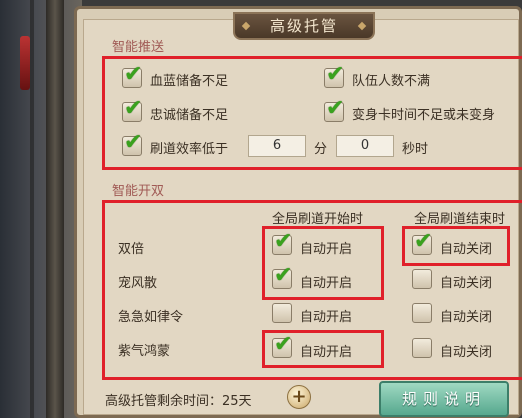 This screenshot has width=522, height=418. I want to click on label-efficiency: 刷道效率低于, so click(189, 149).